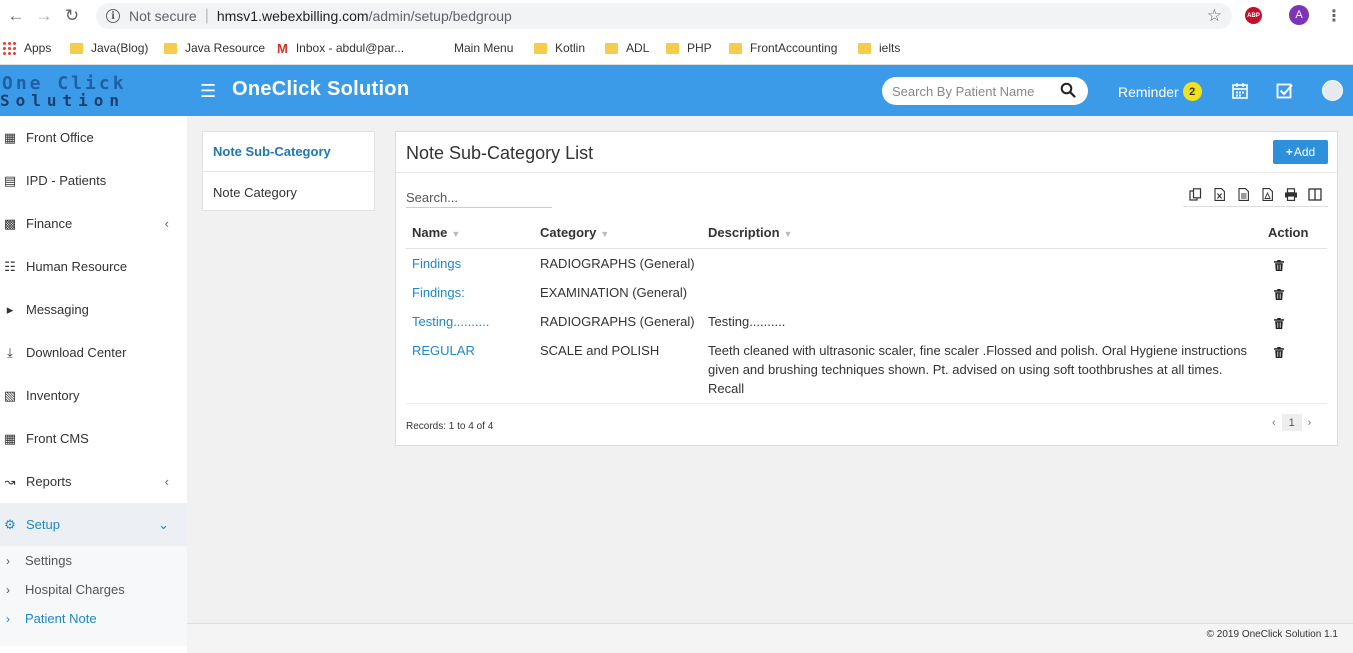 This screenshot has height=653, width=1353. I want to click on columns-icon, so click(1315, 194).